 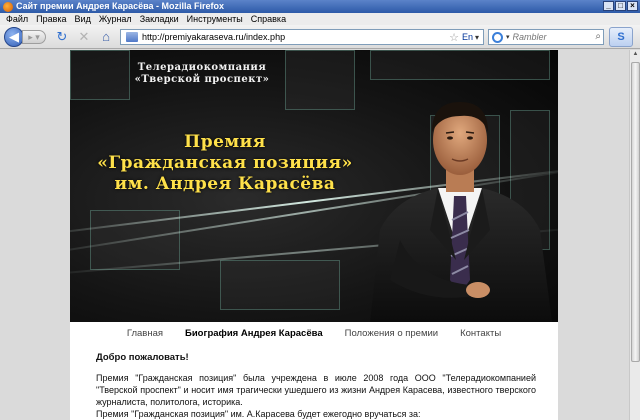 What do you see at coordinates (295, 37) in the screenshot?
I see `url-text: http://premiyakaraseva.ru/index.php` at bounding box center [295, 37].